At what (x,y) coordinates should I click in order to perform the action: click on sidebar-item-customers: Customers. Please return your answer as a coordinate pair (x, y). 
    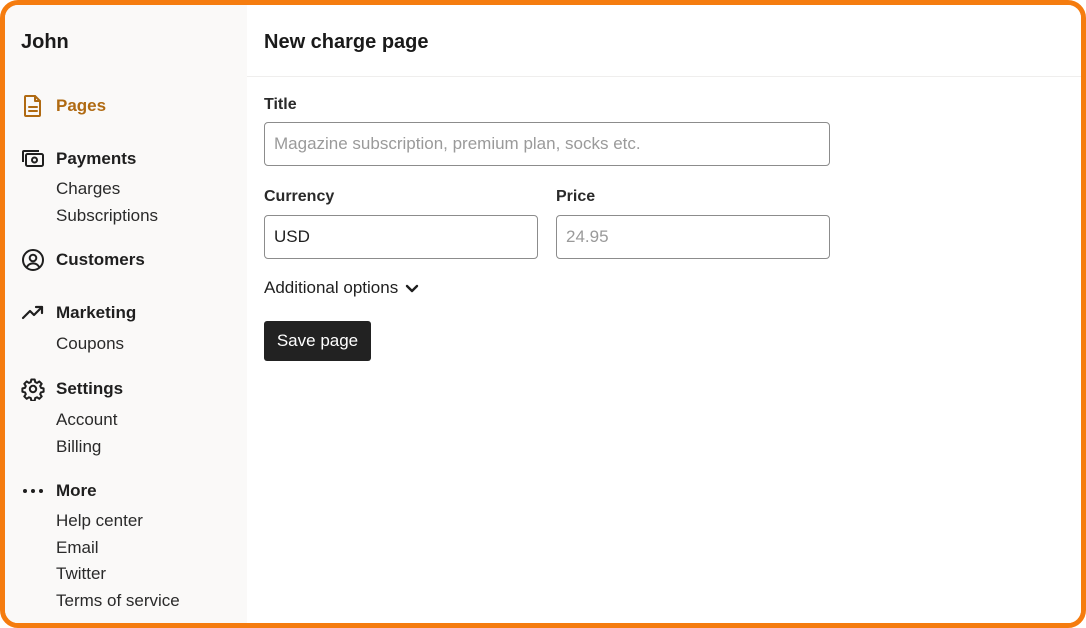
    Looking at the image, I should click on (83, 260).